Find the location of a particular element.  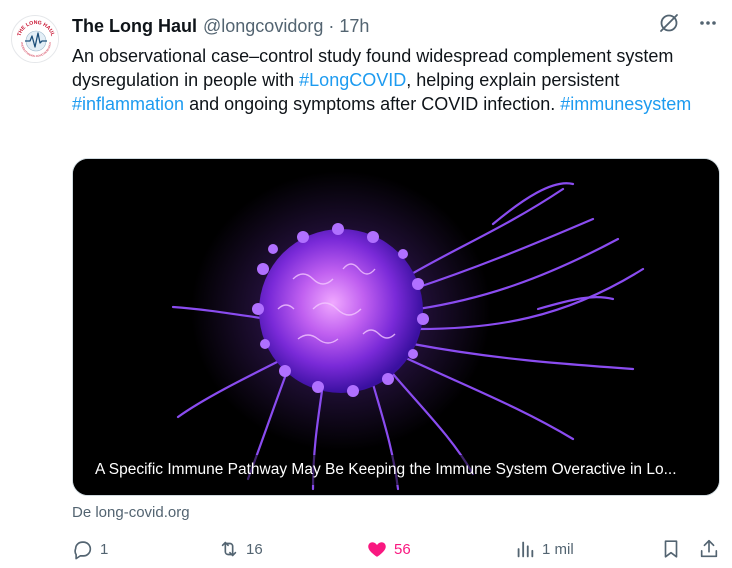

repost-button: 16 is located at coordinates (240, 549).